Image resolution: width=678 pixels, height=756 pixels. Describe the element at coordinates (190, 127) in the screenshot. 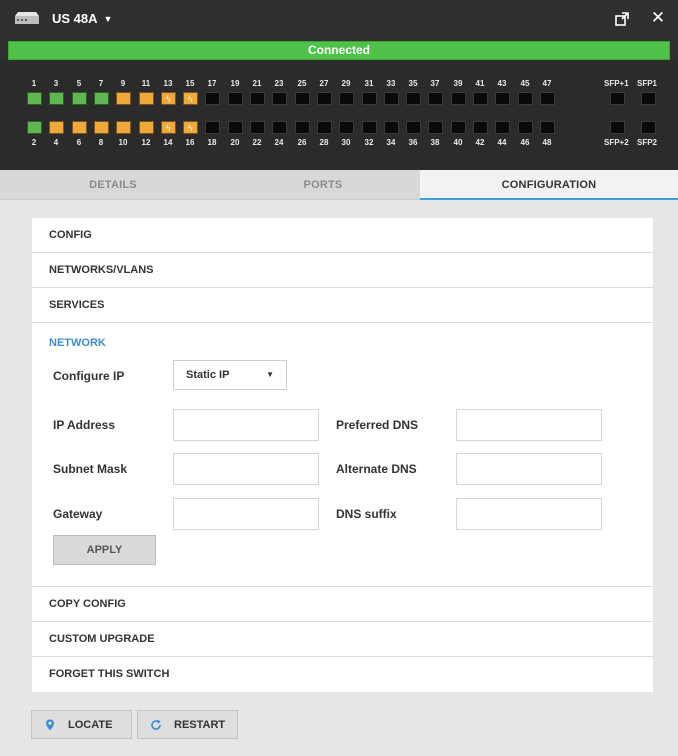

I see `port-16: ϟ` at that location.